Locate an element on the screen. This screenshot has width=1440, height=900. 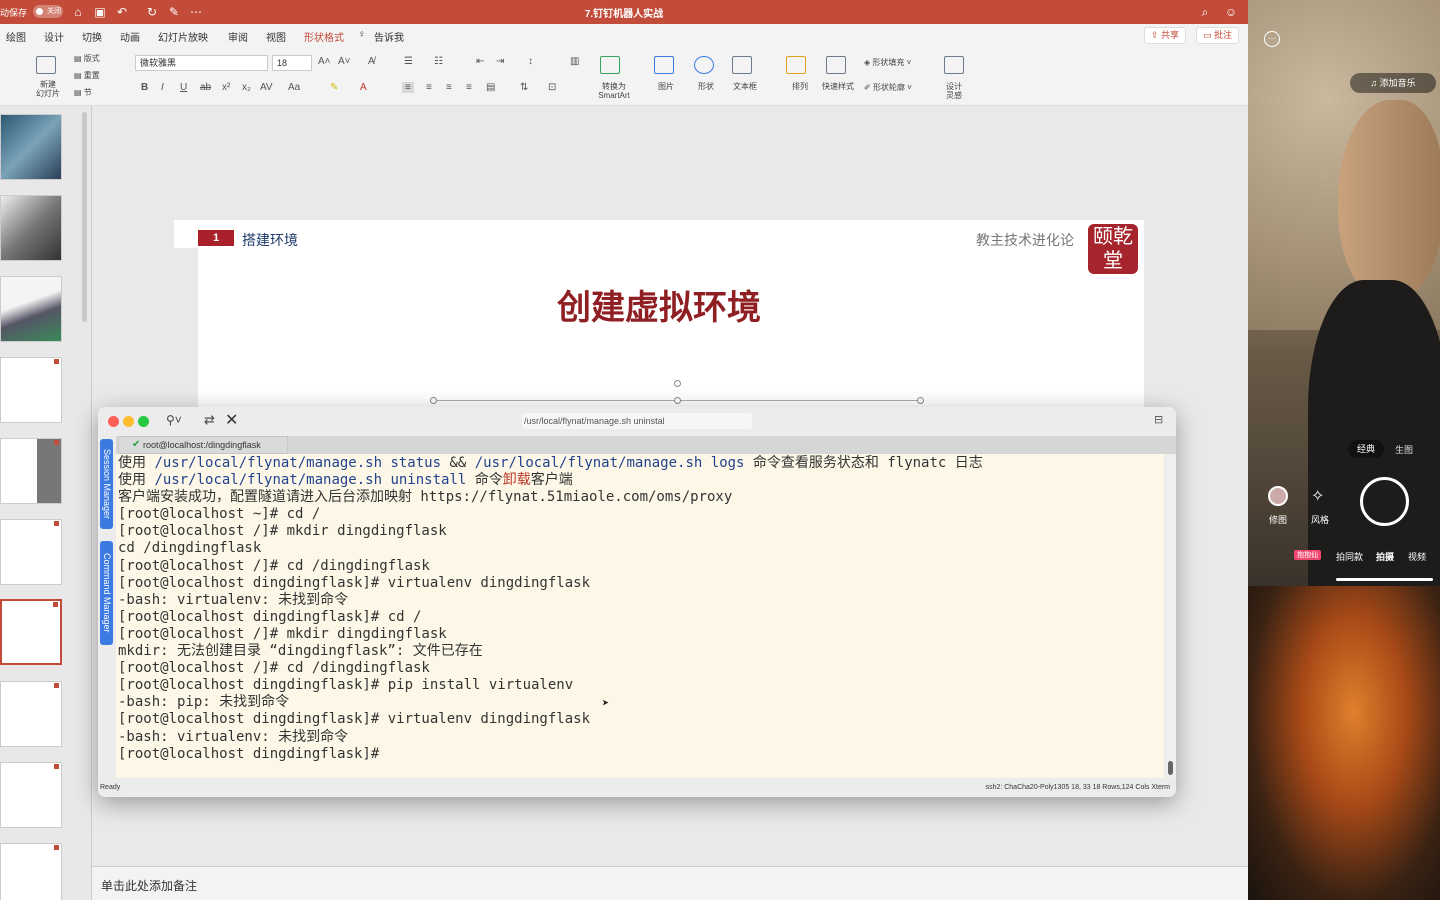
align-left-icon: ≡ is located at coordinates (408, 87).